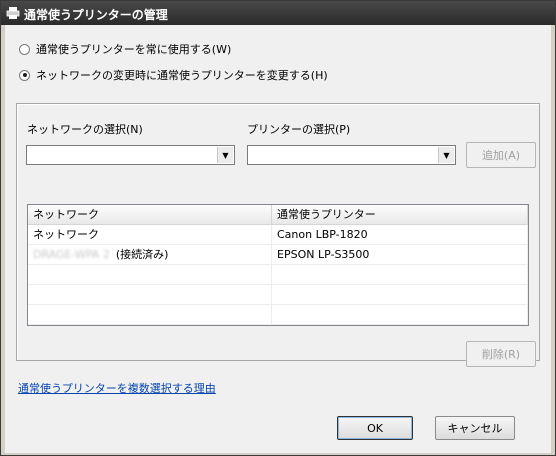 This screenshot has height=456, width=556. What do you see at coordinates (475, 428) in the screenshot?
I see `cancel-button: キャンセル` at bounding box center [475, 428].